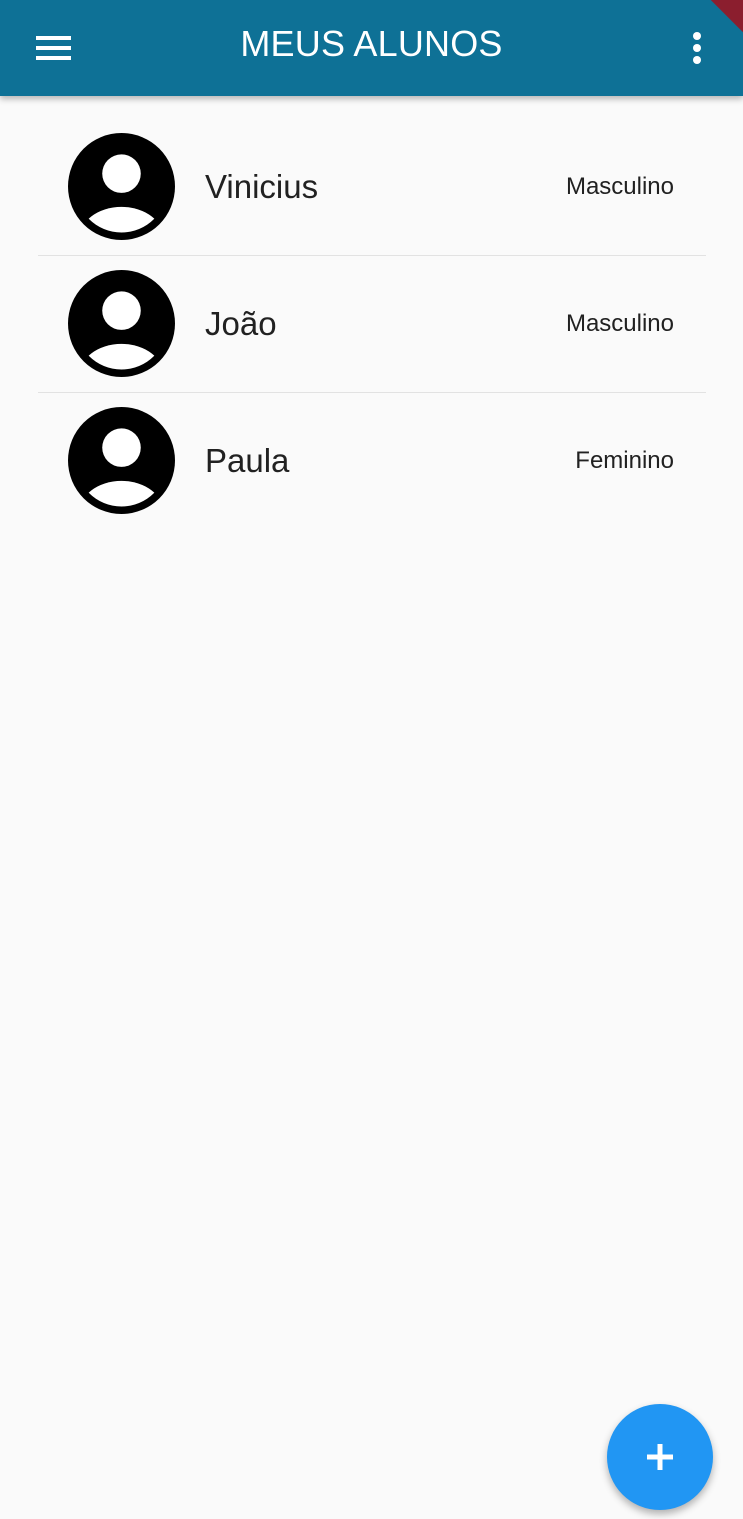 The height and width of the screenshot is (1519, 743). I want to click on list-item: Paula Feminino, so click(372, 461).